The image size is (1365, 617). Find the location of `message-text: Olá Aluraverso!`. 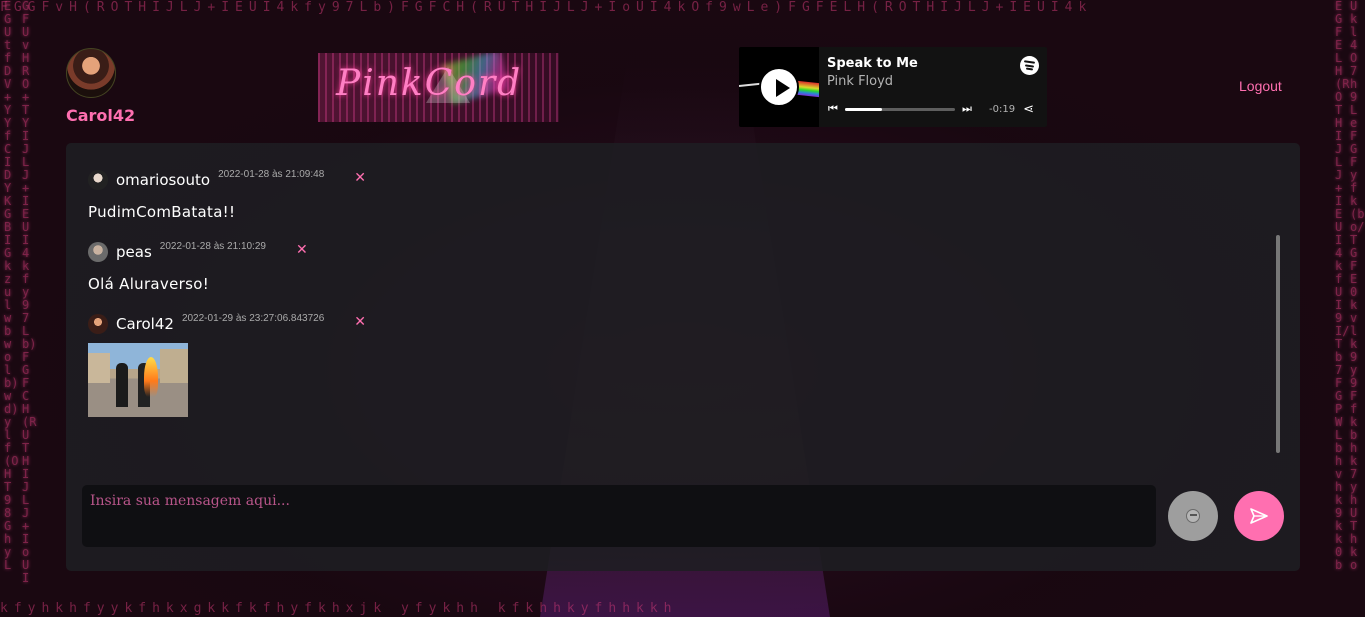

message-text: Olá Aluraverso! is located at coordinates (149, 284).